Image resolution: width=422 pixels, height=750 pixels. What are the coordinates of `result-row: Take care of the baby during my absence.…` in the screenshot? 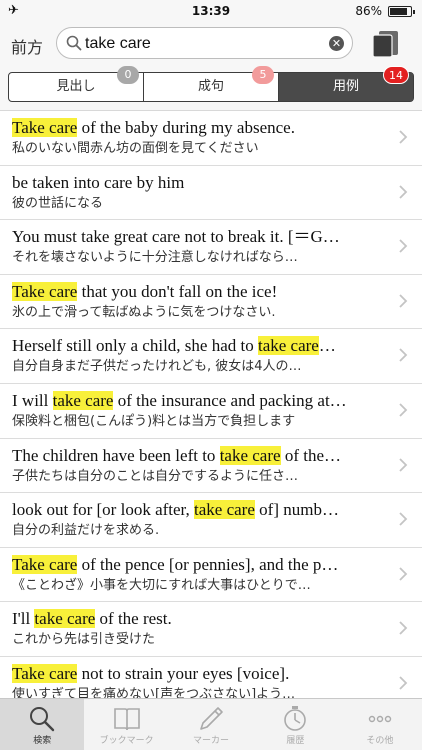 It's located at (211, 138).